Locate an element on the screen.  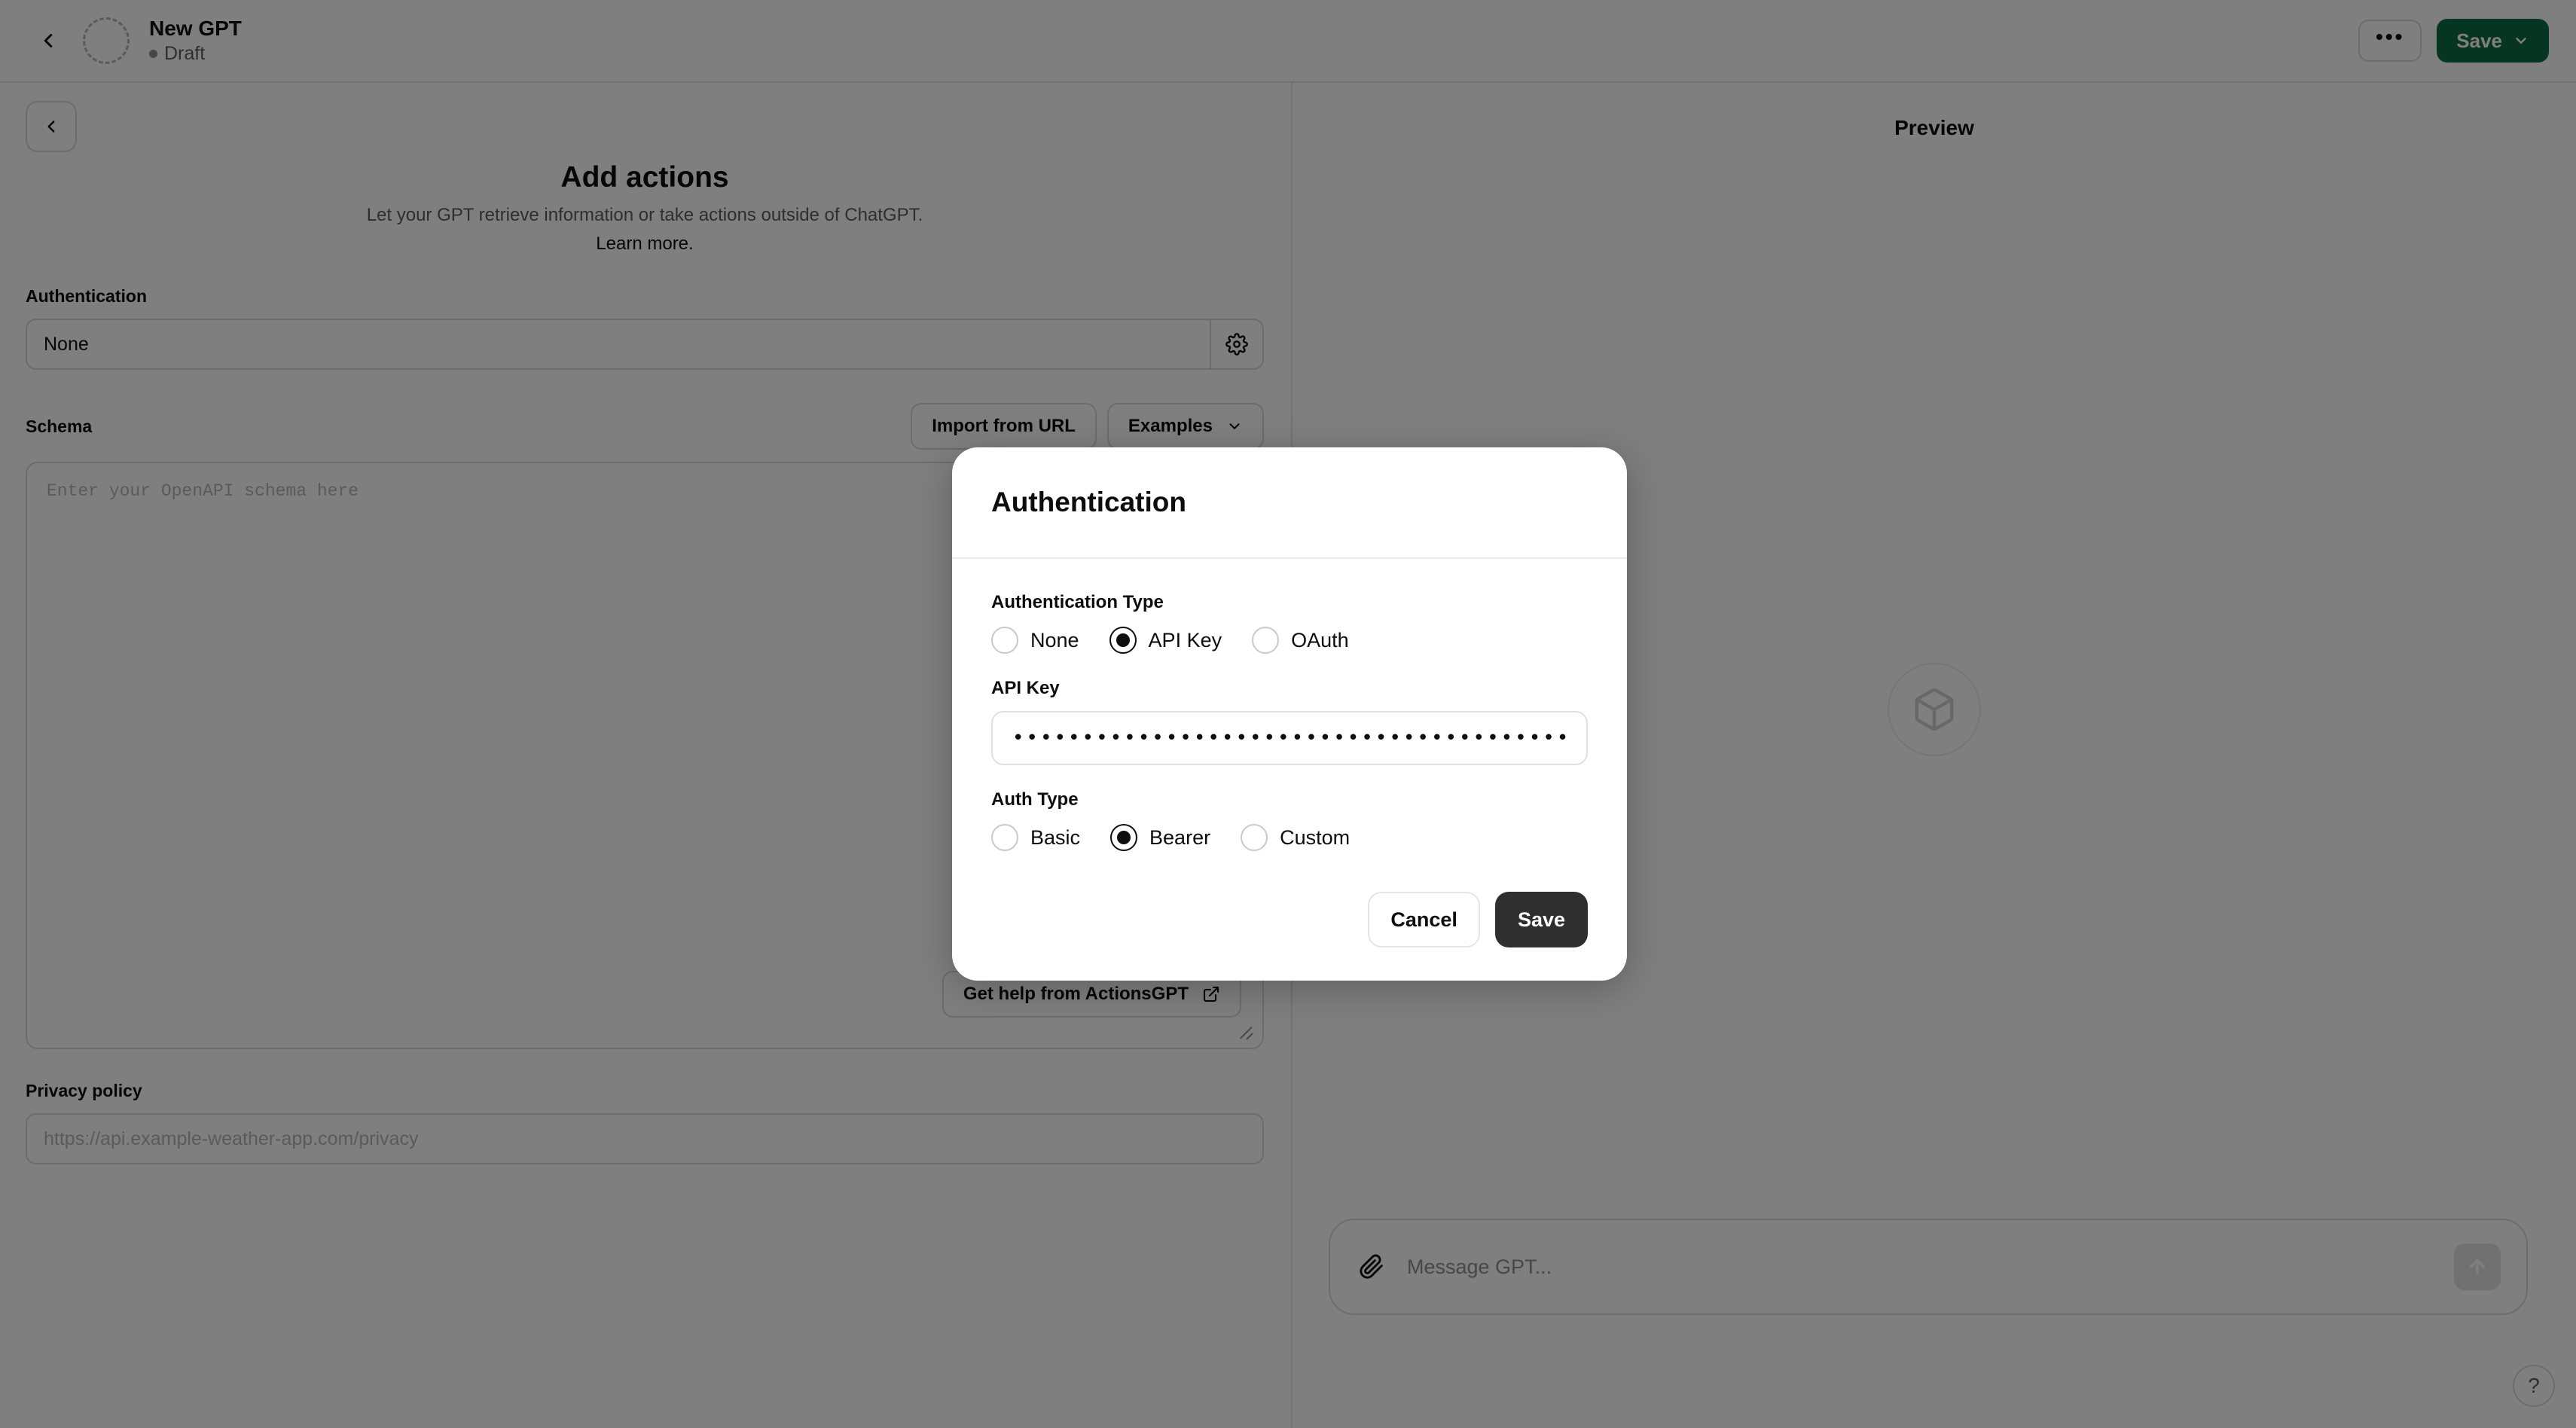
radio-auth-type-api-key: API Key is located at coordinates (1166, 640).